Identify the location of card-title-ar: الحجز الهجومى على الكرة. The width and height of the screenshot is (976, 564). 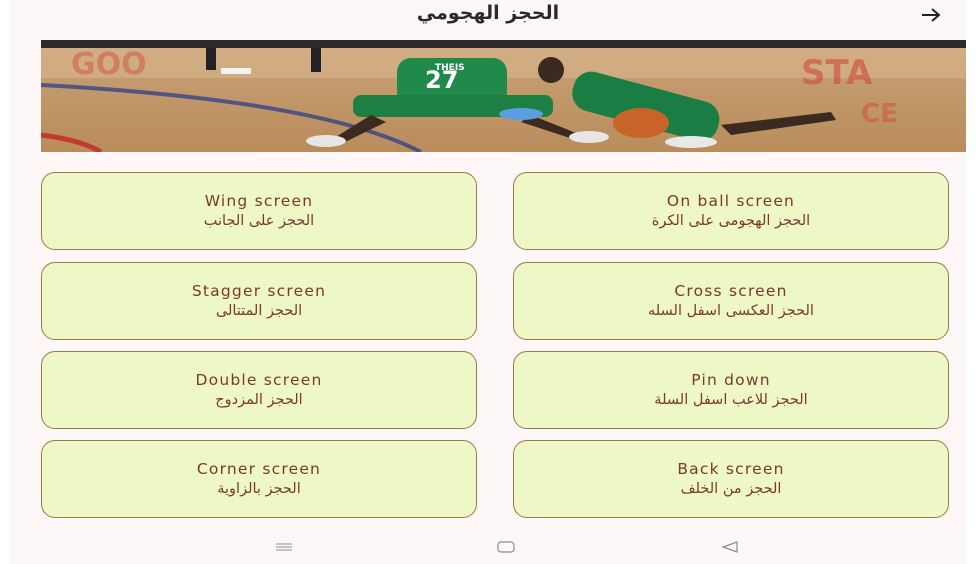
(731, 221).